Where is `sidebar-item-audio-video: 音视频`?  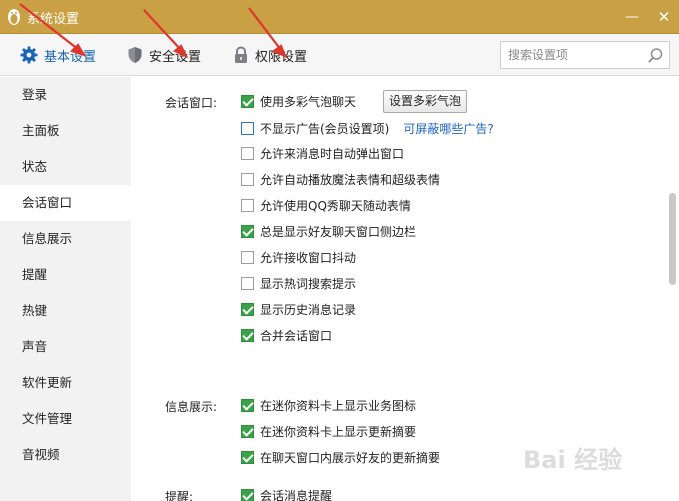 sidebar-item-audio-video: 音视频 is located at coordinates (65, 455).